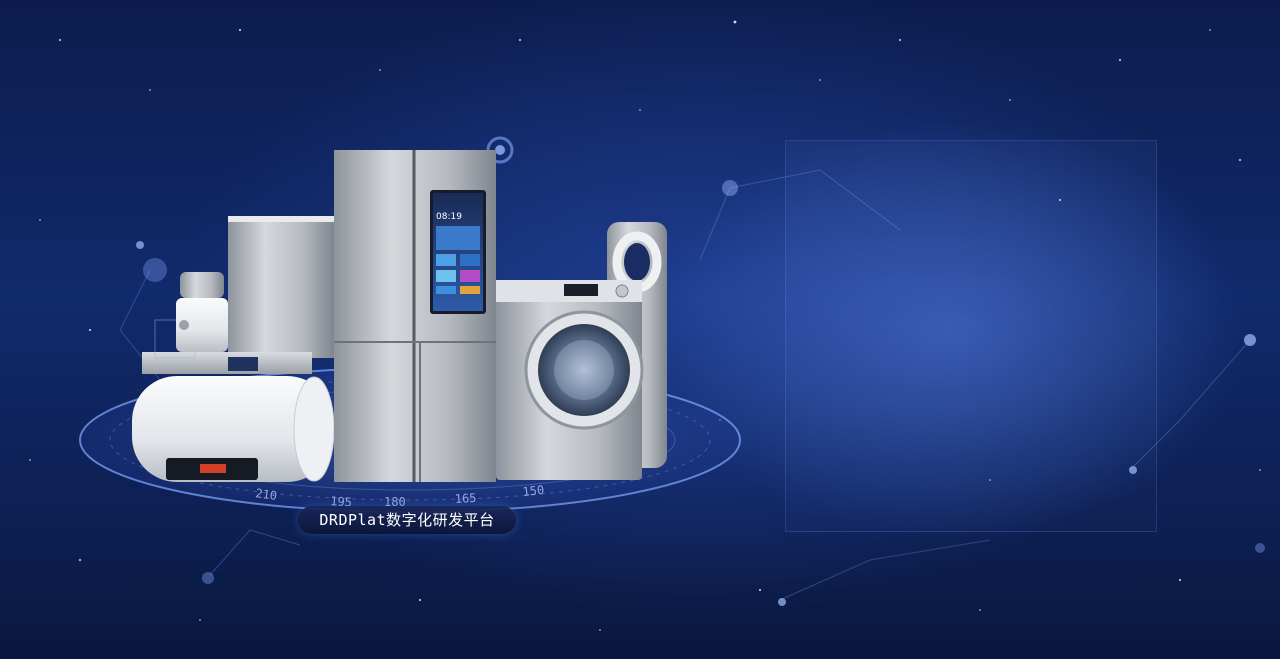  What do you see at coordinates (415, 316) in the screenshot?
I see `refrigerator-icon: 08:19` at bounding box center [415, 316].